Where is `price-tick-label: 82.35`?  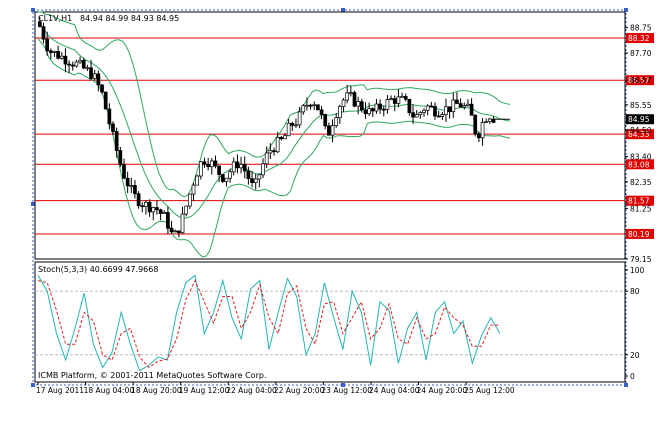 price-tick-label: 82.35 is located at coordinates (641, 182).